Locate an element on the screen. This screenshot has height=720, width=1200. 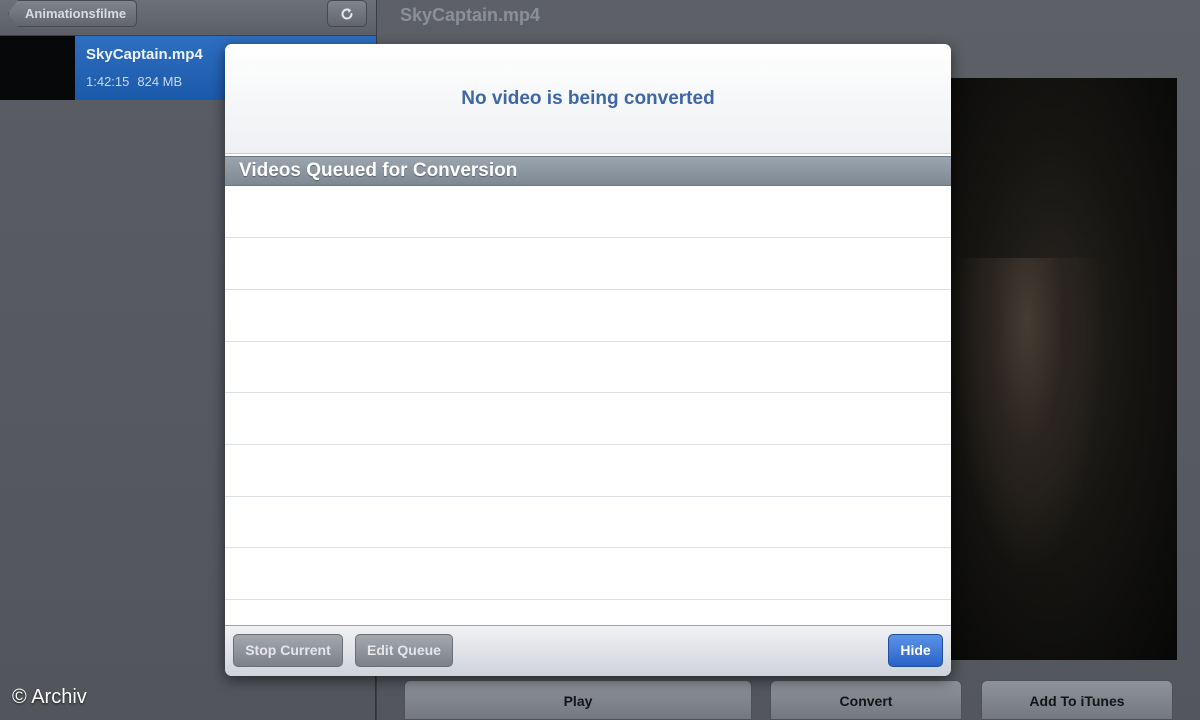
queue-section-header: Videos Queued for Conversion is located at coordinates (588, 171).